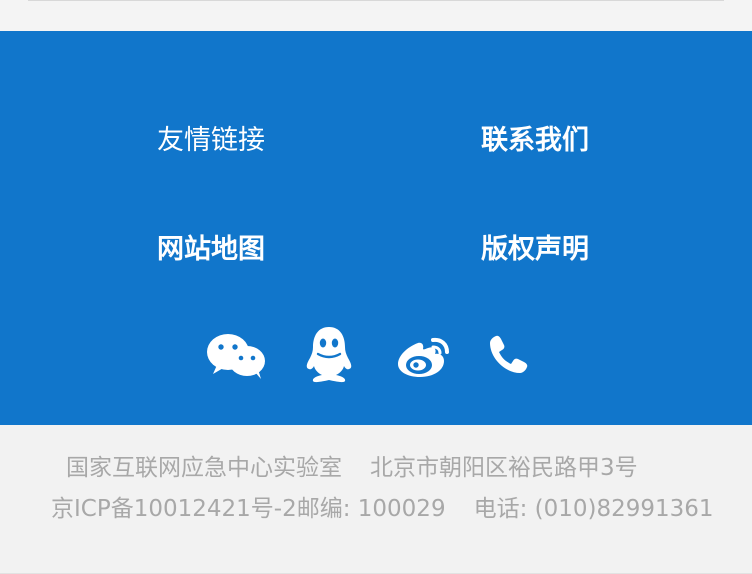 The height and width of the screenshot is (574, 752). What do you see at coordinates (535, 141) in the screenshot?
I see `contact-us-link: 联系我们` at bounding box center [535, 141].